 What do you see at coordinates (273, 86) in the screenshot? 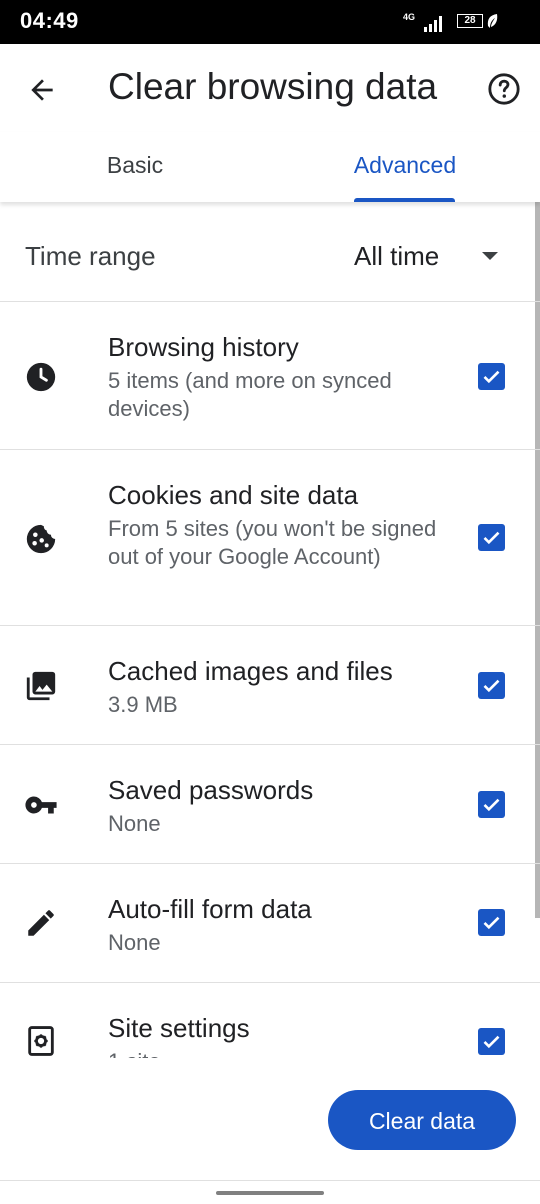
I see `page-title: Clear browsing data` at bounding box center [273, 86].